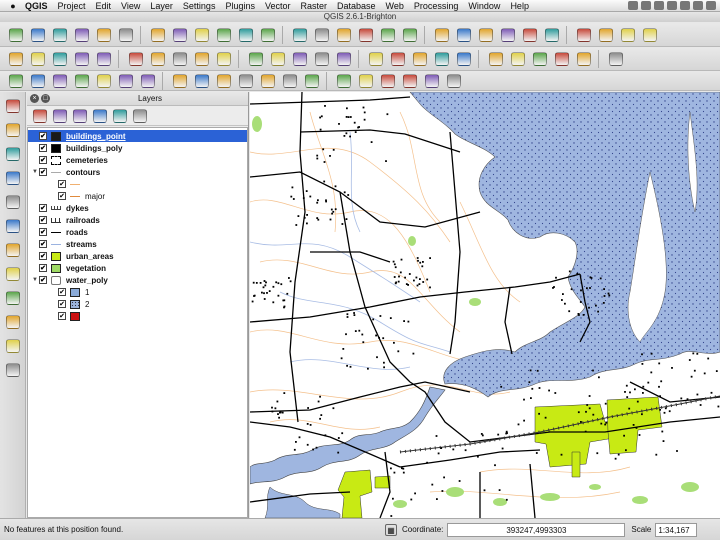 This screenshot has width=720, height=540. Describe the element at coordinates (13, 226) in the screenshot. I see `add-oracle-layer-icon` at that location.